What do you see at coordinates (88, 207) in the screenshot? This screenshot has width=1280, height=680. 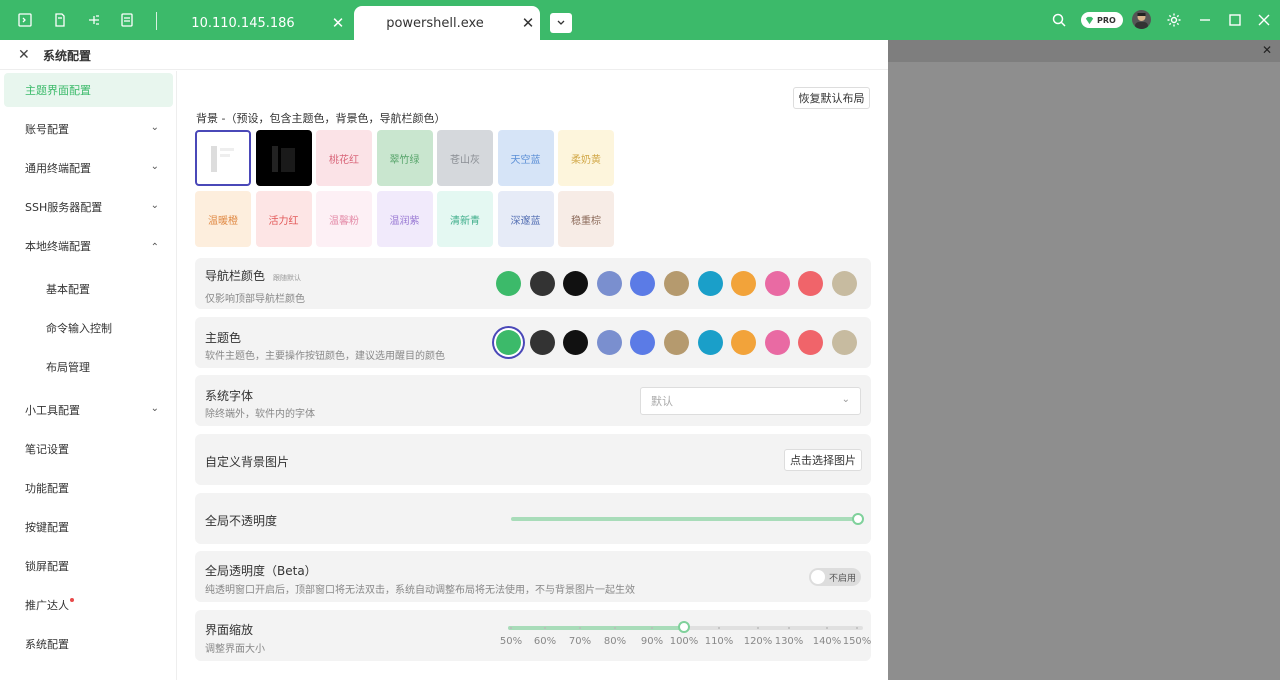 I see `sidebar-item-ssh: SSH服务器配置 ⌄` at bounding box center [88, 207].